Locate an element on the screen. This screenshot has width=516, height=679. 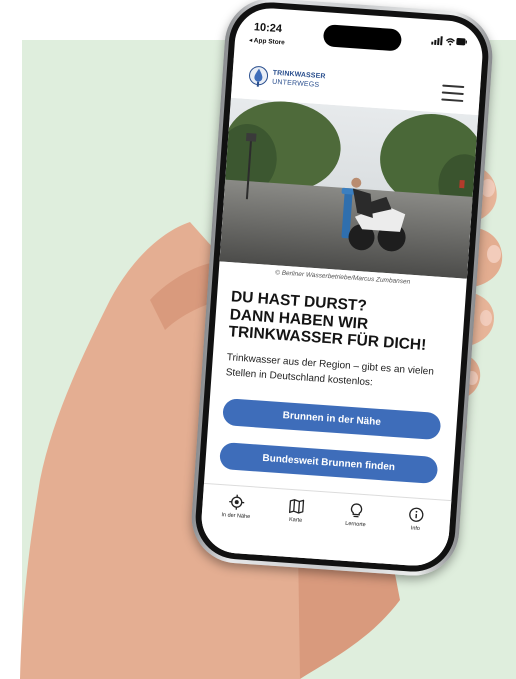
status-icons is located at coordinates (449, 41).